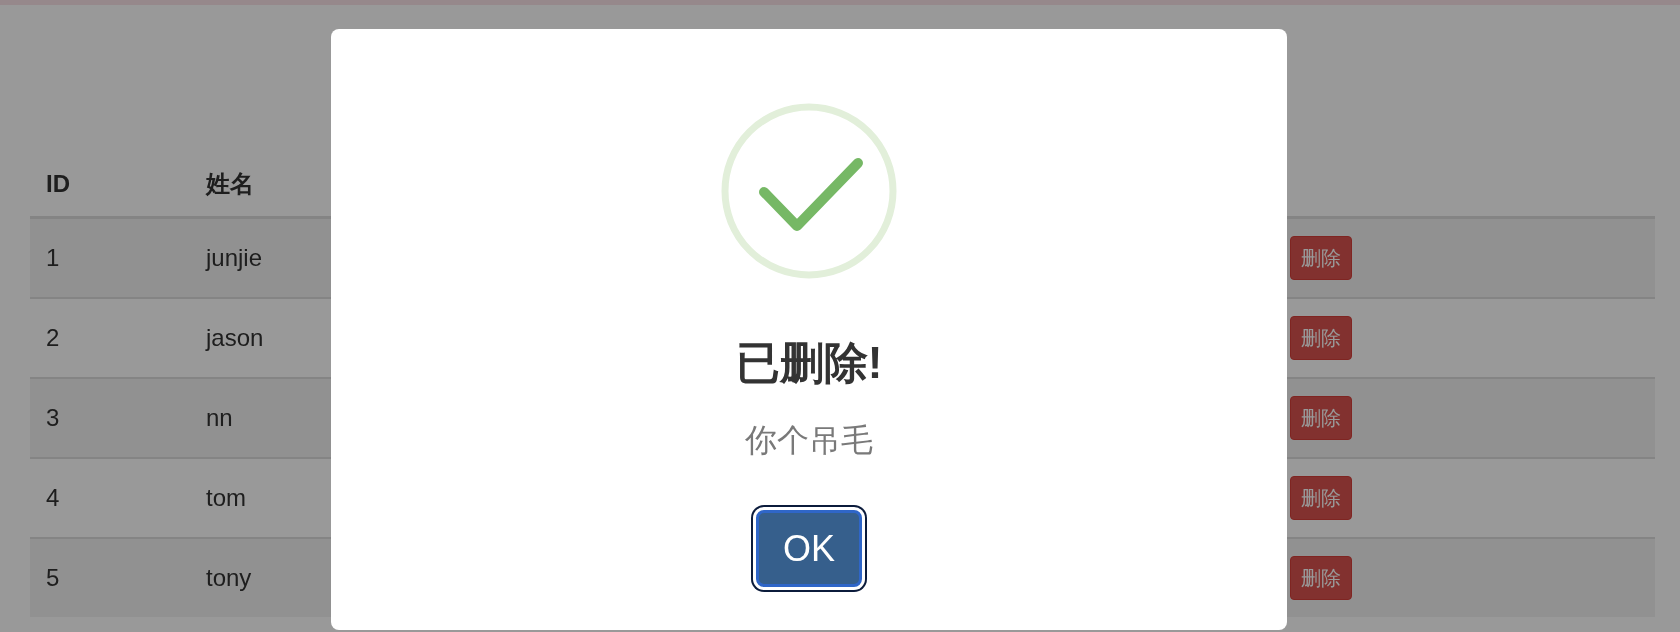 The image size is (1680, 632). Describe the element at coordinates (110, 257) in the screenshot. I see `table-cell: 1` at that location.